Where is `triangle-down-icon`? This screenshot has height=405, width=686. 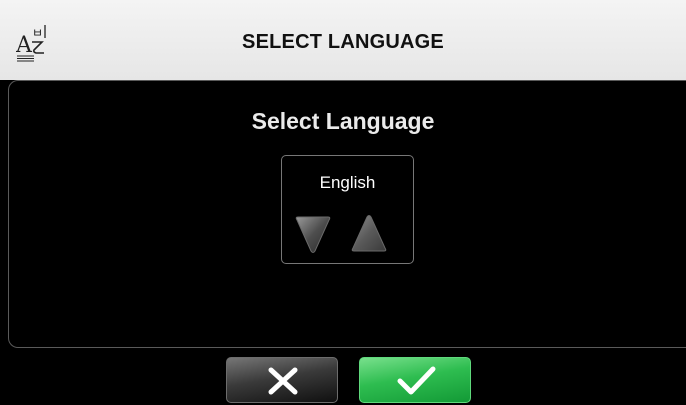
triangle-down-icon is located at coordinates (313, 234).